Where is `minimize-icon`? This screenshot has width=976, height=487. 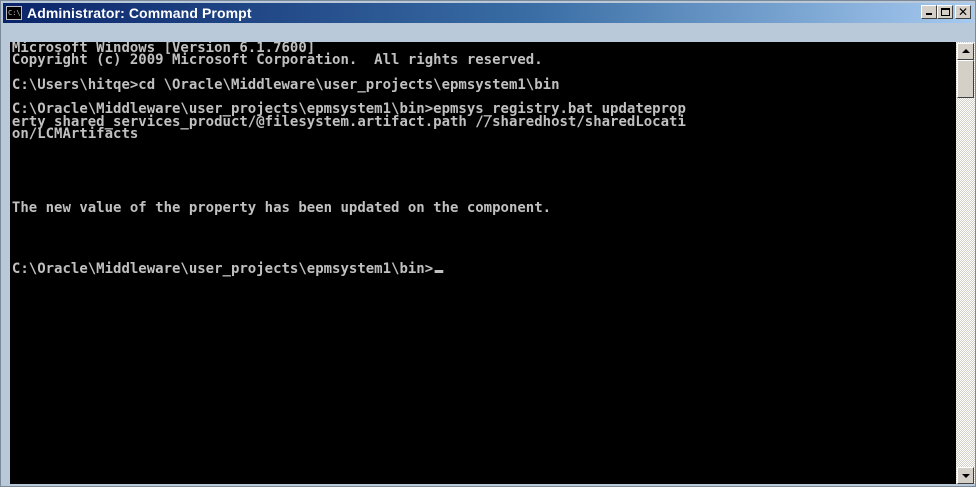
minimize-icon is located at coordinates (929, 14).